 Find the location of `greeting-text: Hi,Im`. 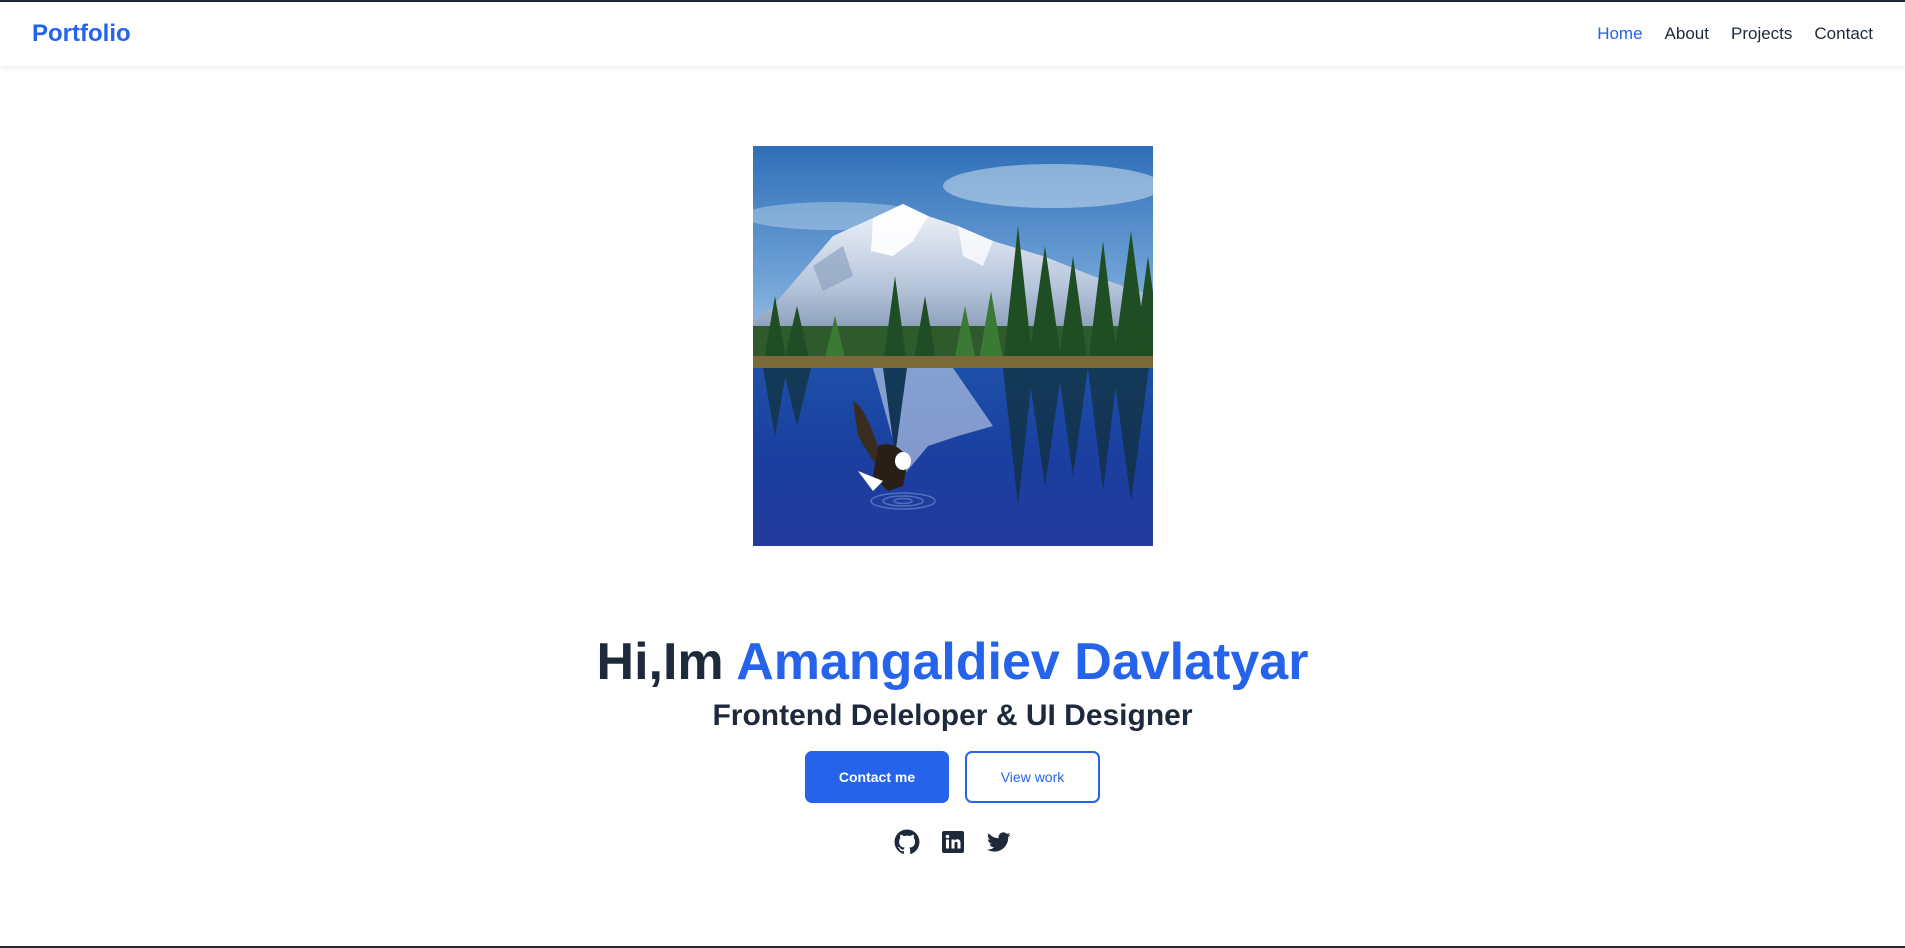

greeting-text: Hi,Im is located at coordinates (666, 662).